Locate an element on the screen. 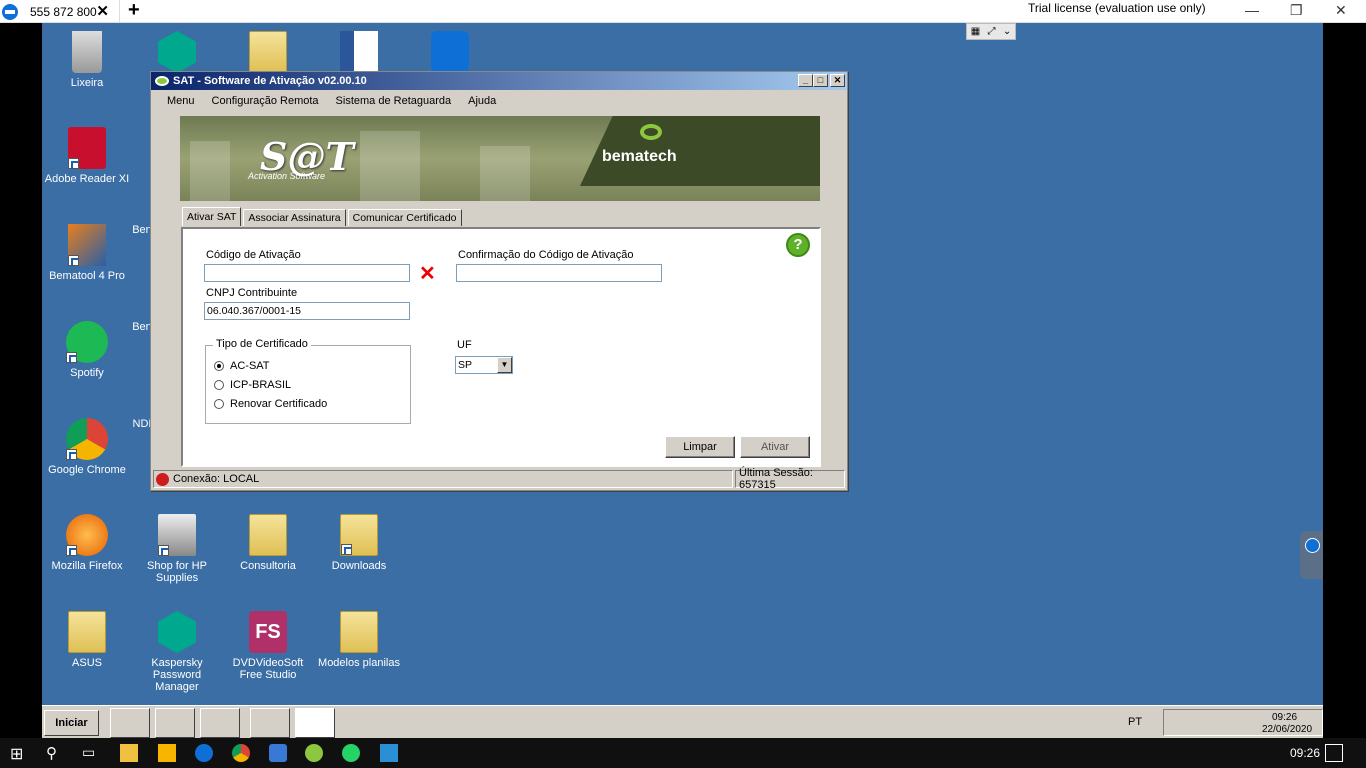 The width and height of the screenshot is (1366, 768). radio-renovar: Renovar Certificado is located at coordinates (270, 404).